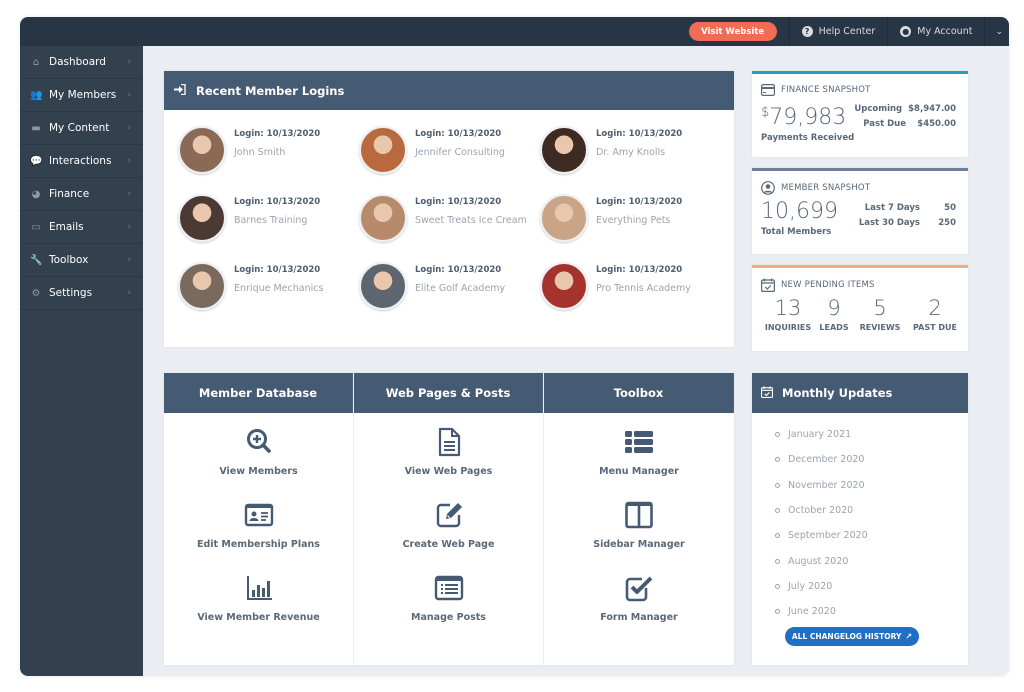 Image resolution: width=1024 pixels, height=692 pixels. What do you see at coordinates (935, 31) in the screenshot?
I see `my-account-link: ● My Account` at bounding box center [935, 31].